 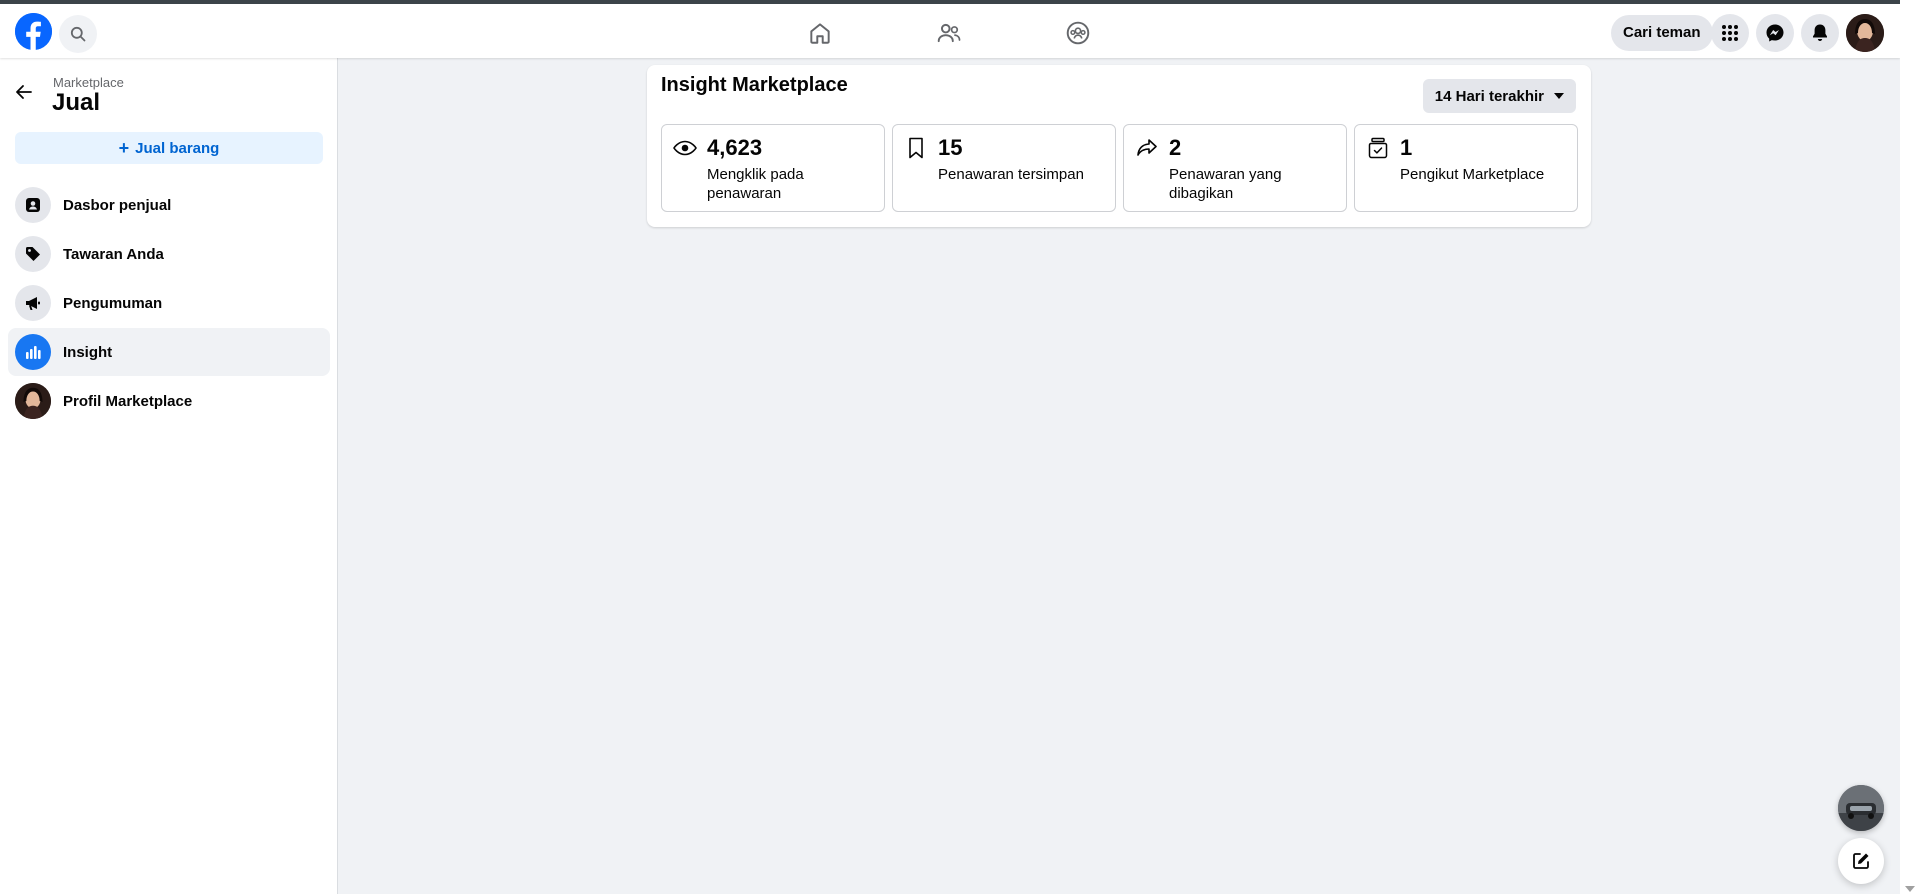 What do you see at coordinates (1559, 96) in the screenshot?
I see `caret-down-icon` at bounding box center [1559, 96].